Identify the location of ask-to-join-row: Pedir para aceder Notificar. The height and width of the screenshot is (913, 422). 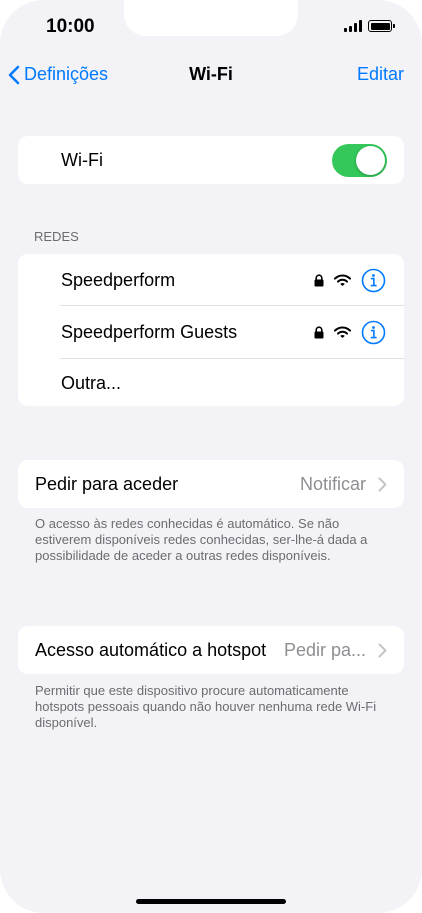
(211, 484).